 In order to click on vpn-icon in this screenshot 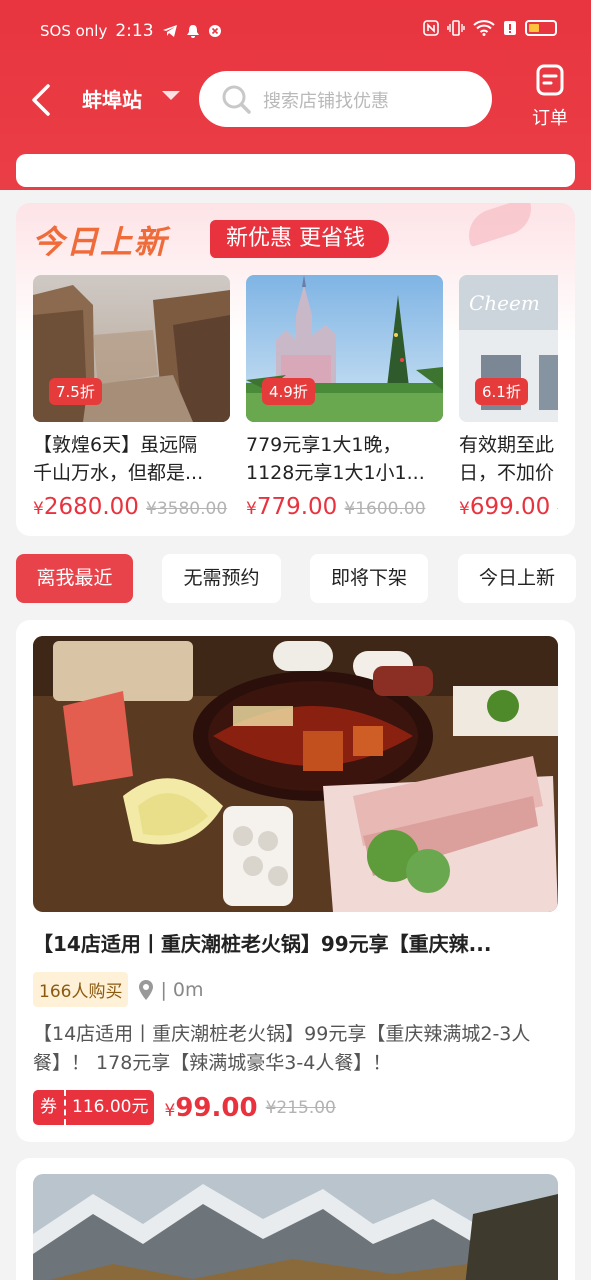, I will do `click(214, 31)`.